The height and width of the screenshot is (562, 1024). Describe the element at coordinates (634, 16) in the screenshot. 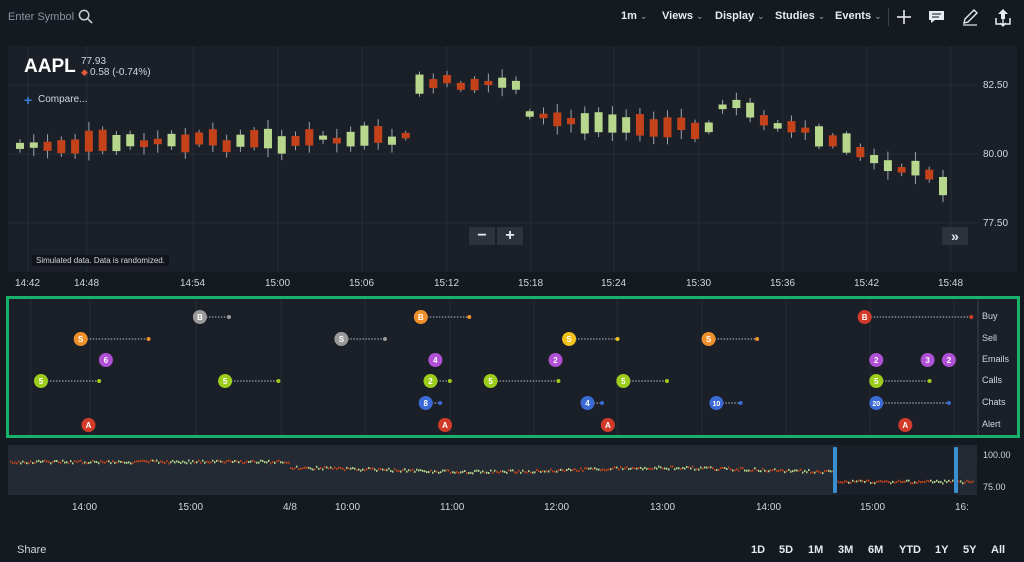

I see `interval-menu: 1m ⌄` at that location.